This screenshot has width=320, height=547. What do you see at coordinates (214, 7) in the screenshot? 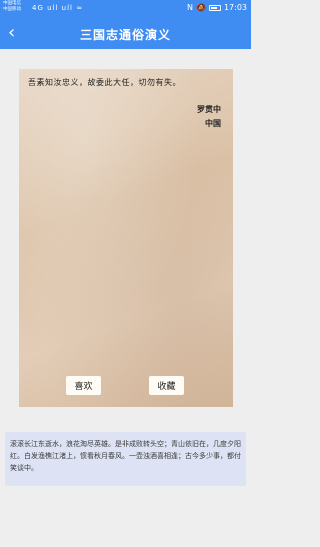
I see `battery-icon` at bounding box center [214, 7].